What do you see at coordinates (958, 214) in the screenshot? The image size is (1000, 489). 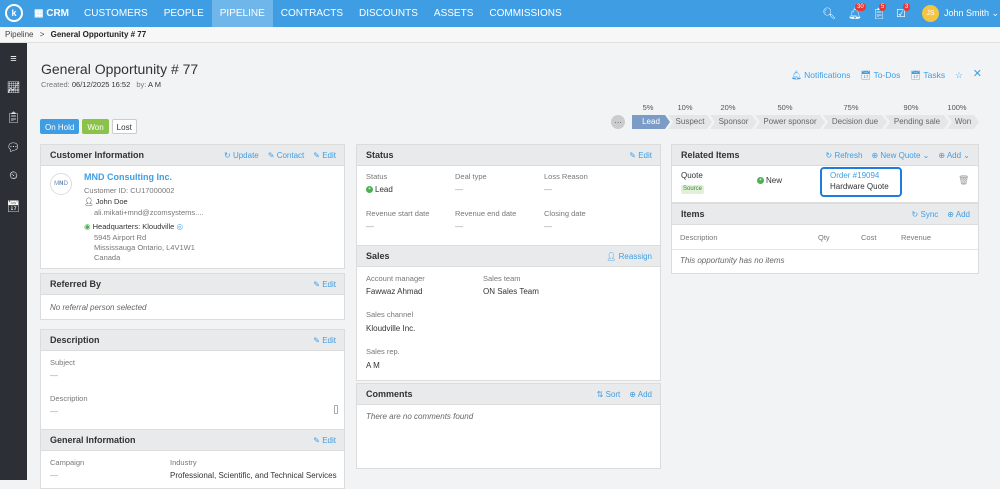 I see `add-item-button: ⊕ Add` at bounding box center [958, 214].